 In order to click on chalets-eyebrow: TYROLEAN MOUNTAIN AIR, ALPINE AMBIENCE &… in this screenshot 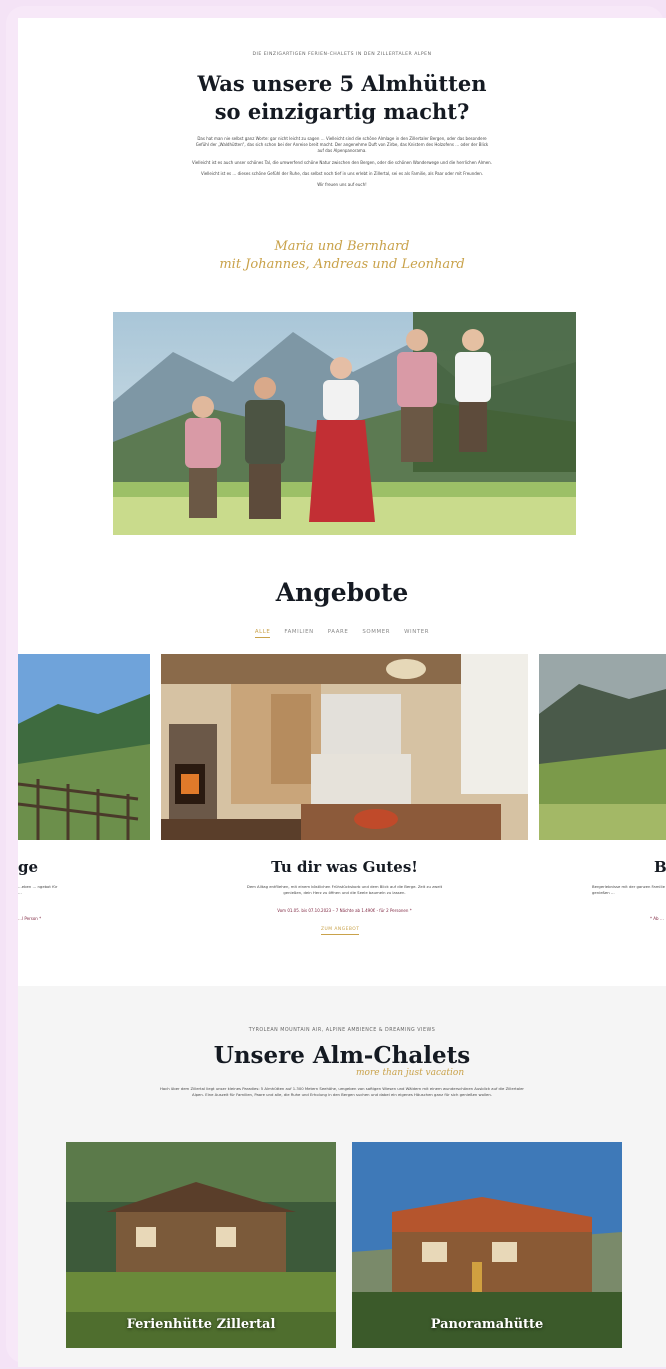, I will do `click(342, 1030)`.